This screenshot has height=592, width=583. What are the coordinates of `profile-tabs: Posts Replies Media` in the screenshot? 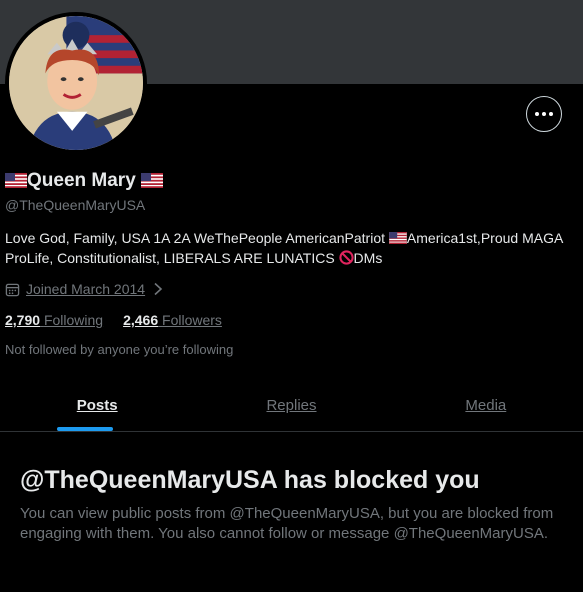 It's located at (291, 408).